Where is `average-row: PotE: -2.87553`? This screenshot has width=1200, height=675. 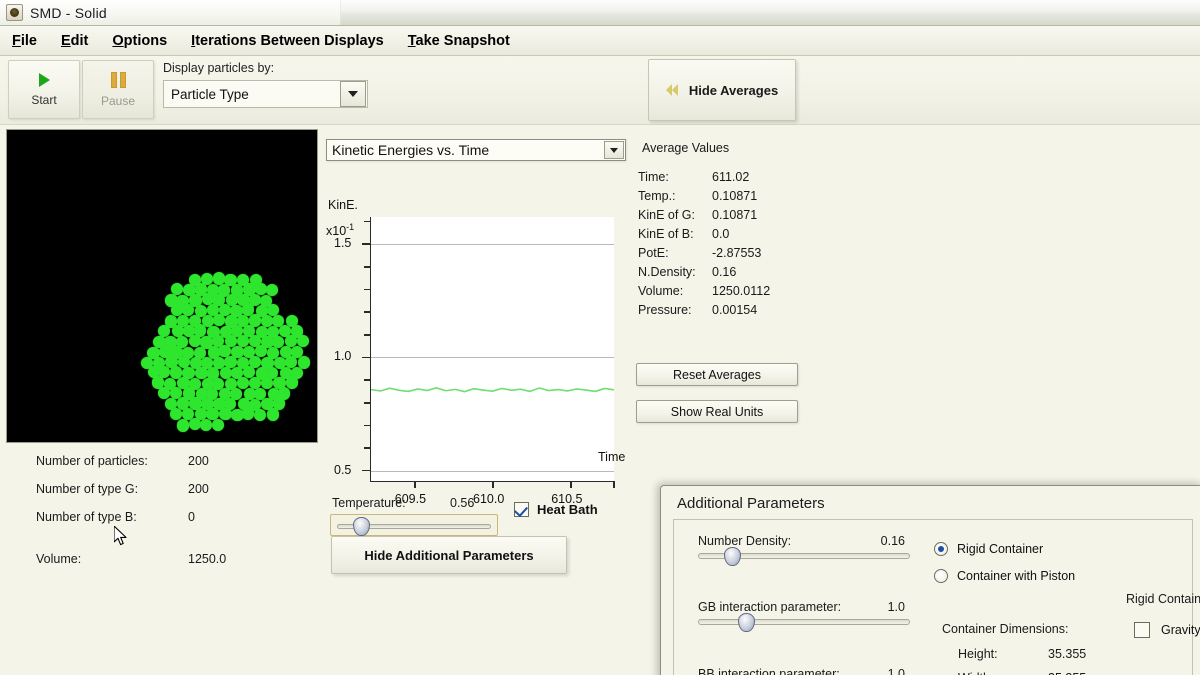 average-row: PotE: -2.87553 is located at coordinates (721, 255).